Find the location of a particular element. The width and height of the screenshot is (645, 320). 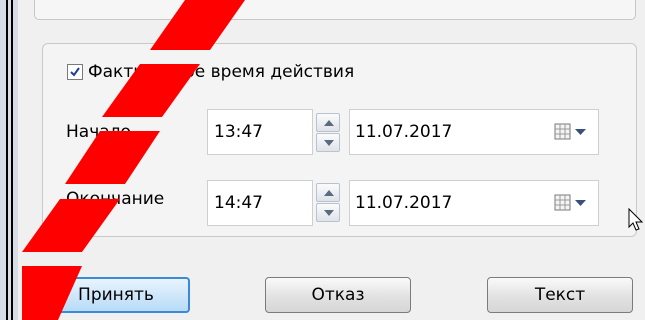

actual-time-checkbox is located at coordinates (75, 72).